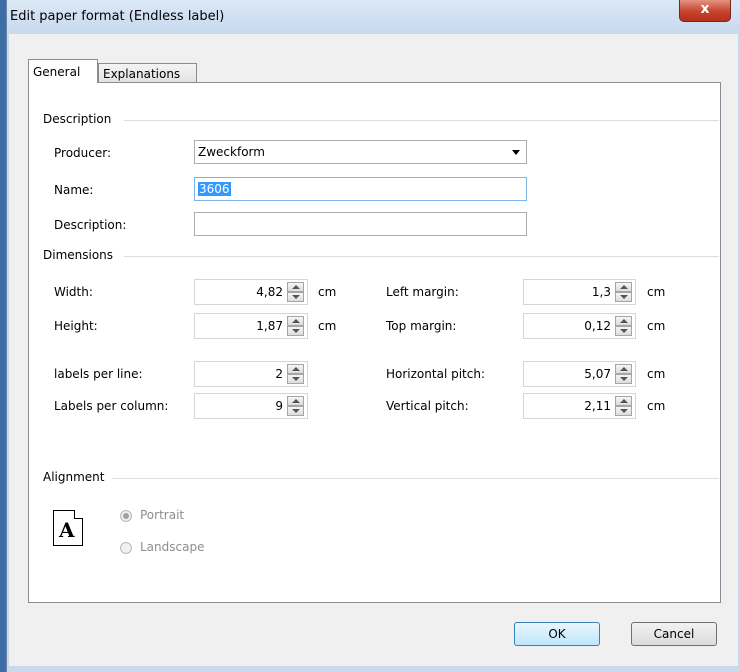 The height and width of the screenshot is (672, 740). What do you see at coordinates (117, 16) in the screenshot?
I see `window-title: Edit paper format (Endless label)` at bounding box center [117, 16].